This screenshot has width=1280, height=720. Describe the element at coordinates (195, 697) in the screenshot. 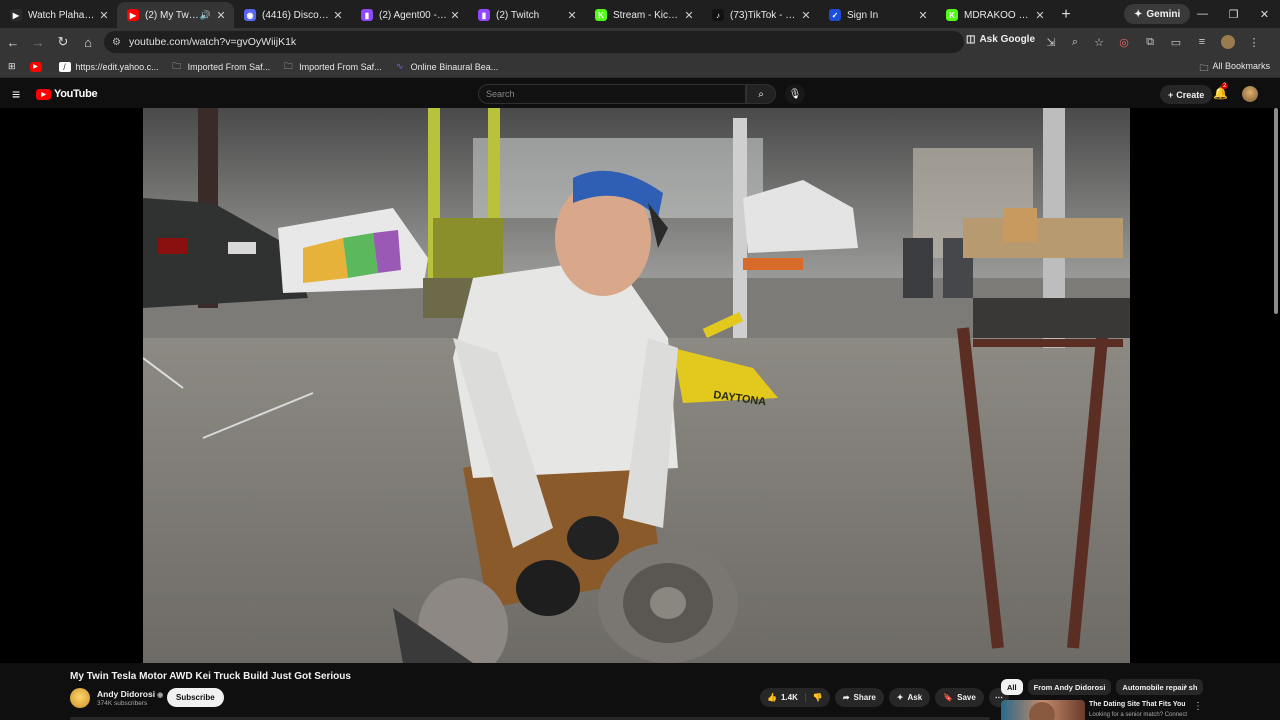

I see `subscribe-button: Subscribe` at that location.